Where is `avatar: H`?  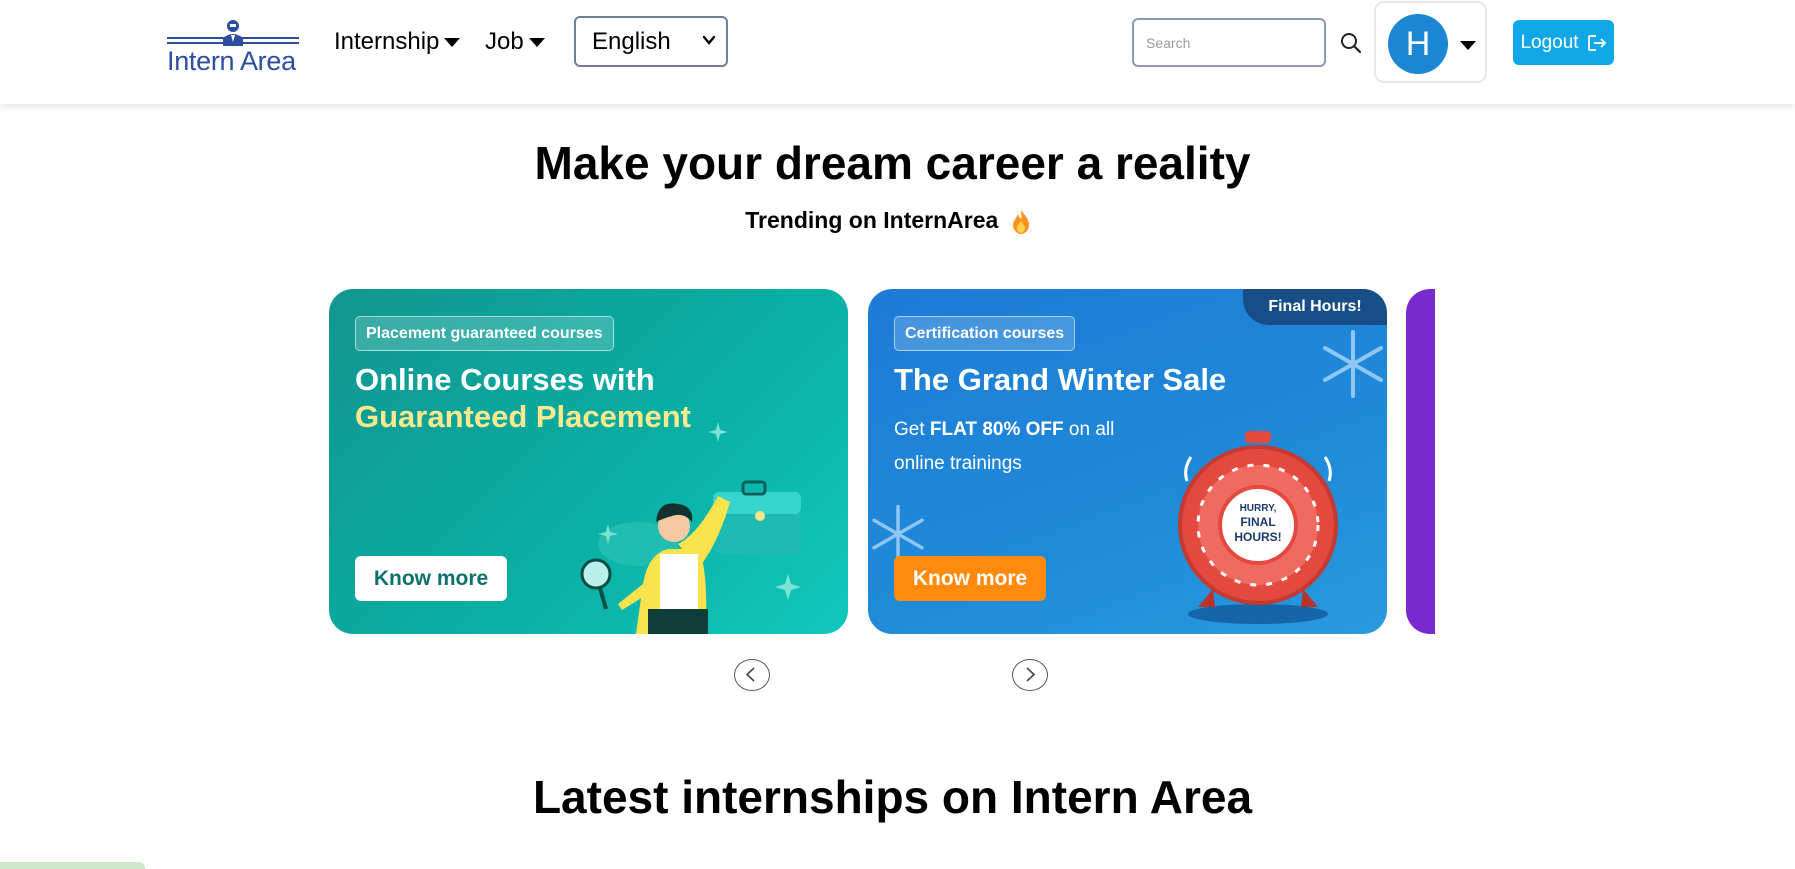
avatar: H is located at coordinates (1418, 44).